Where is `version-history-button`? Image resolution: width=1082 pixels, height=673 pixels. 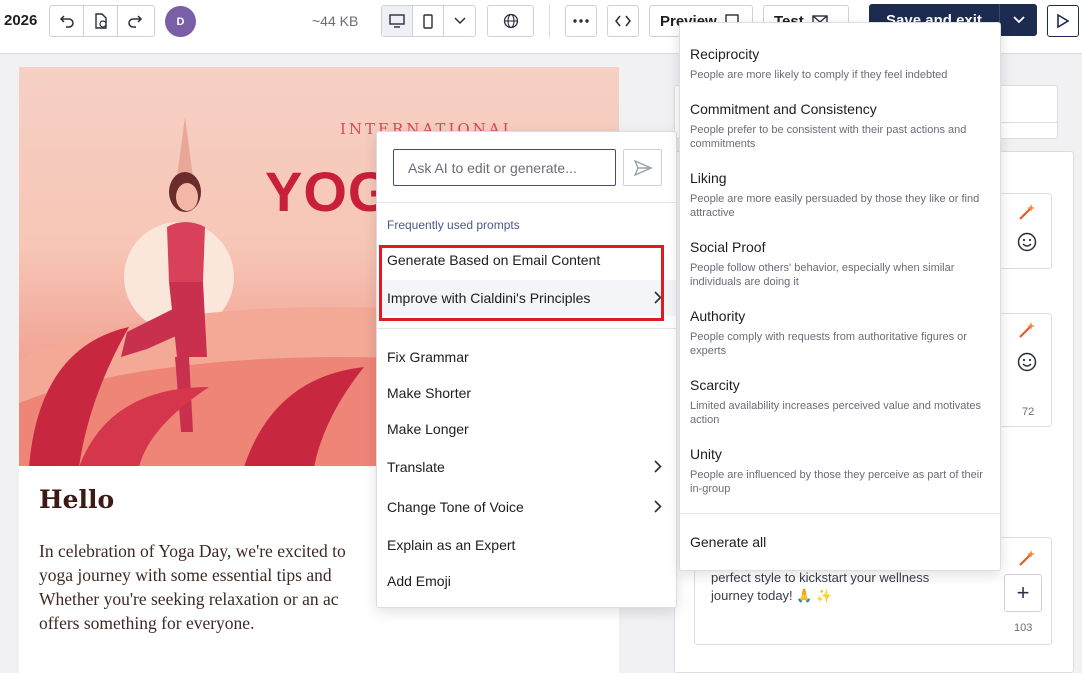 version-history-button is located at coordinates (101, 21).